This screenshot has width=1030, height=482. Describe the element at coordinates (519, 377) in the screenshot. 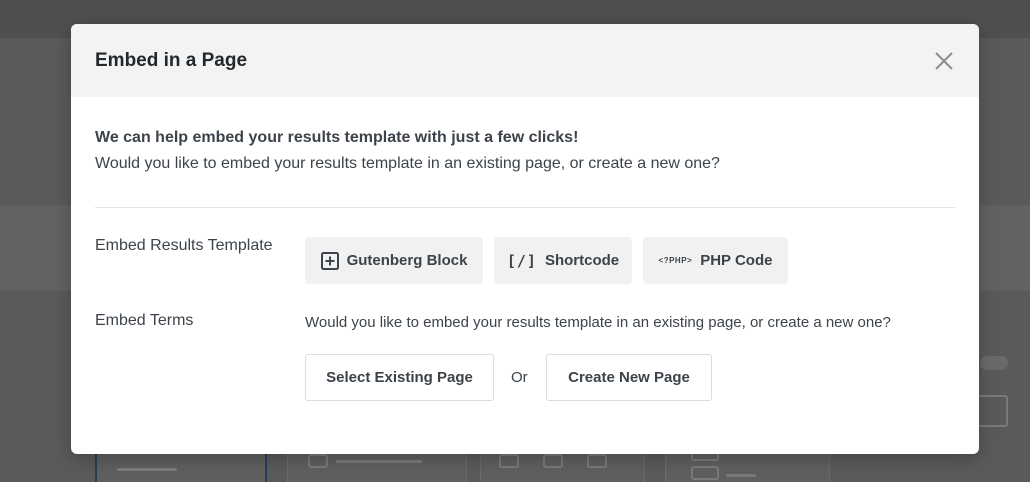

I see `or-separator: Or` at that location.